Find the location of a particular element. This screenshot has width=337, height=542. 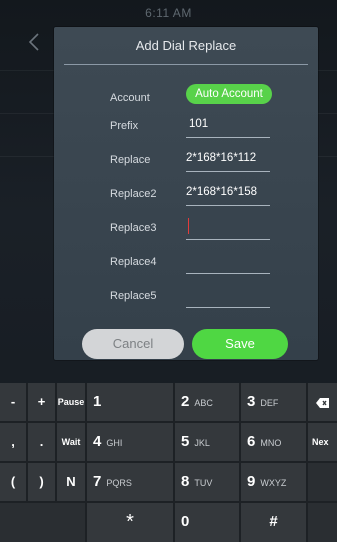

key-9-digit: 9 is located at coordinates (251, 481).